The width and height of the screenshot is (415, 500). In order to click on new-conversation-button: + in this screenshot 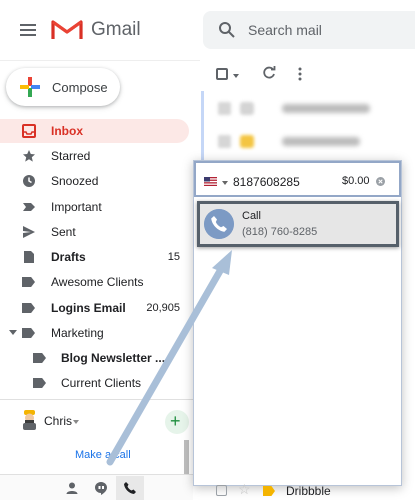, I will do `click(177, 422)`.